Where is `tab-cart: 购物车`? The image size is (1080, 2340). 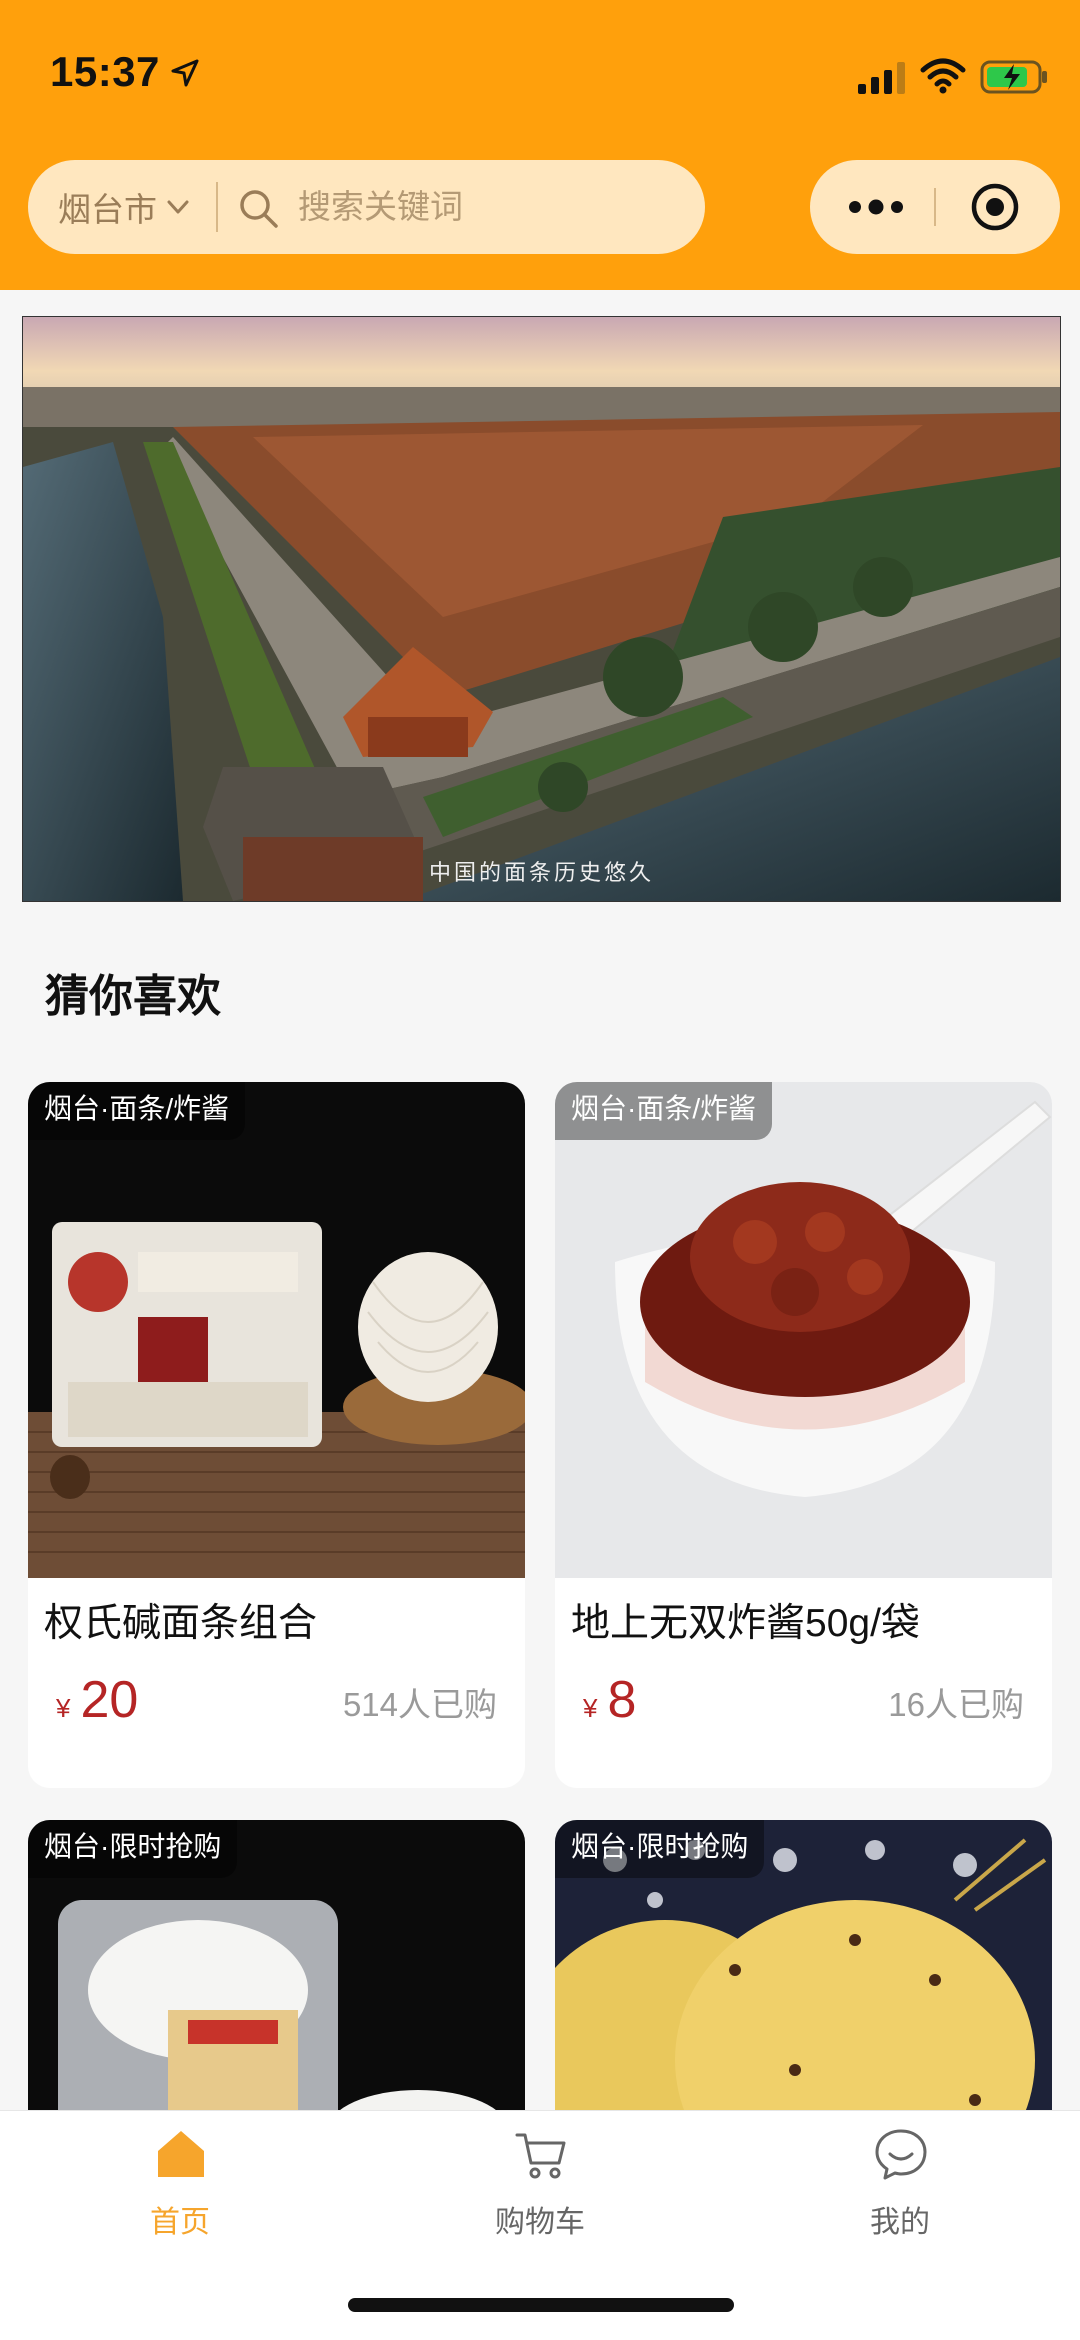 tab-cart: 购物车 is located at coordinates (540, 2191).